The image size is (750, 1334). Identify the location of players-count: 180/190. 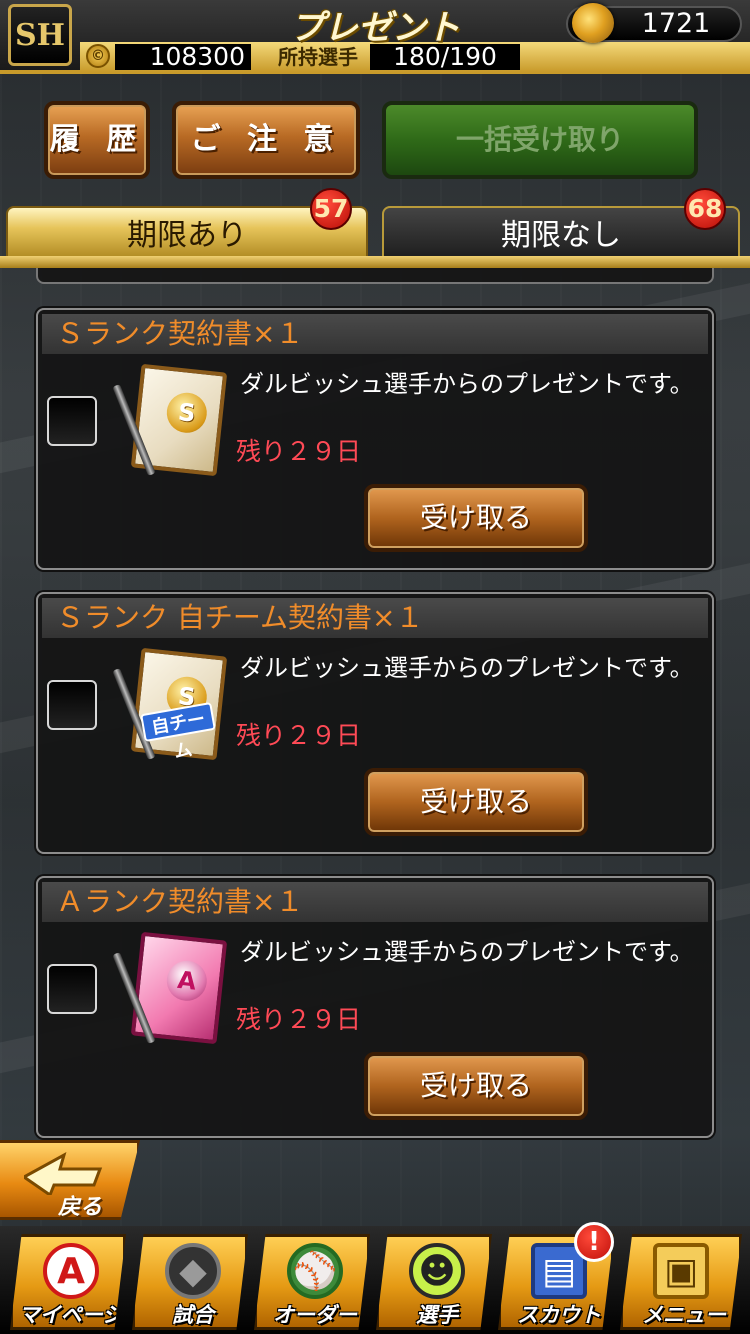
(445, 57).